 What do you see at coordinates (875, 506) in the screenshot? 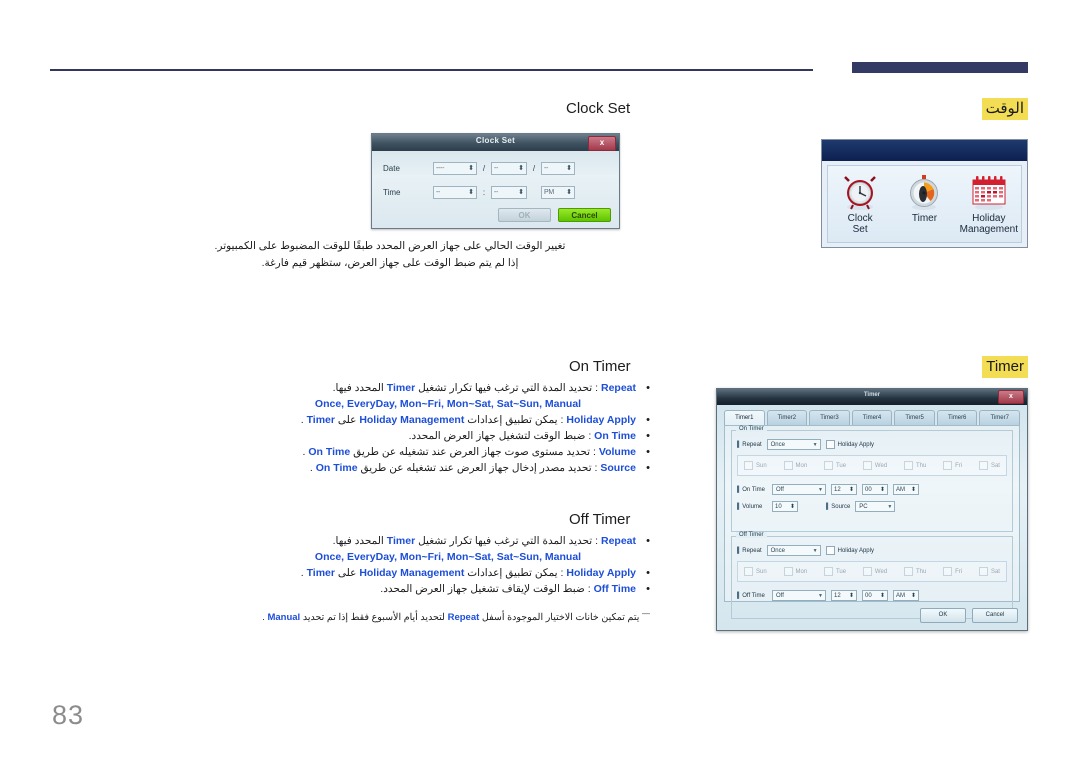
I see `source-select: PC ▼` at bounding box center [875, 506].